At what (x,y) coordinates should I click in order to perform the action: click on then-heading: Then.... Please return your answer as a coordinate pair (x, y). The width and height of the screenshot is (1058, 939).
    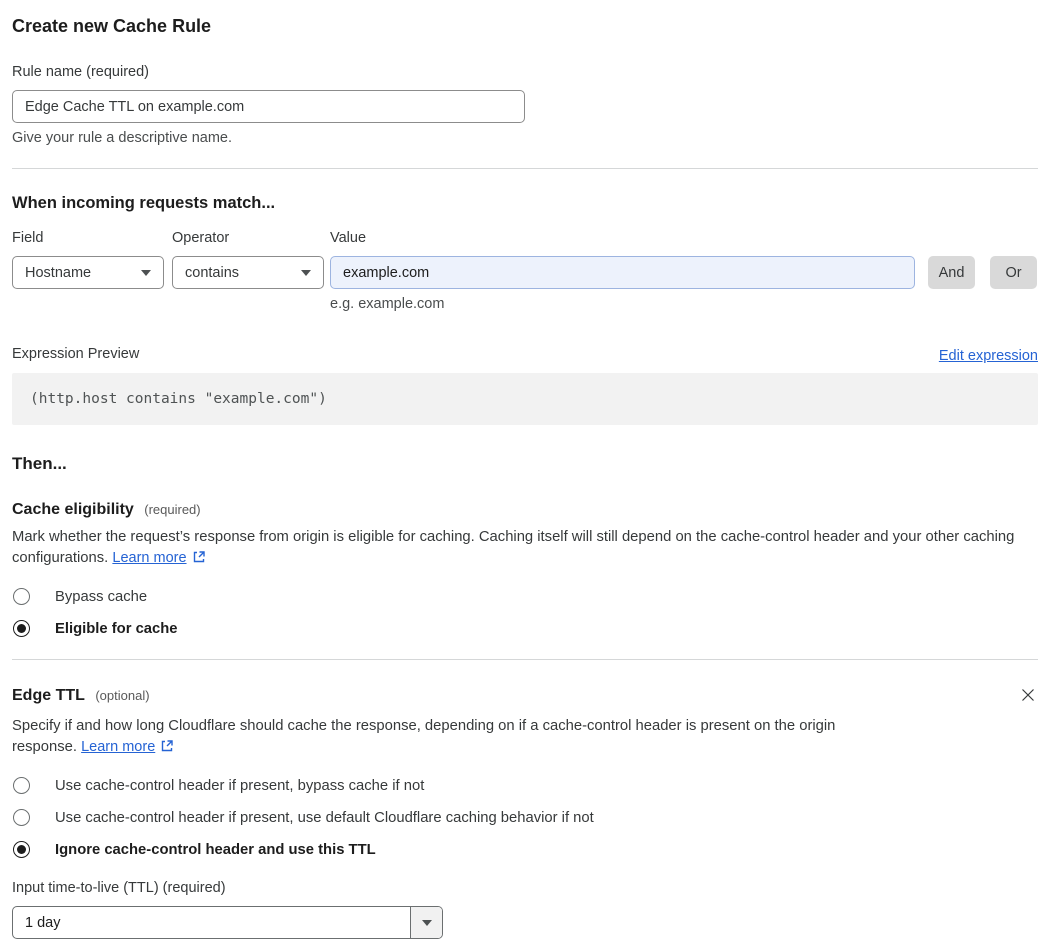
    Looking at the image, I should click on (39, 463).